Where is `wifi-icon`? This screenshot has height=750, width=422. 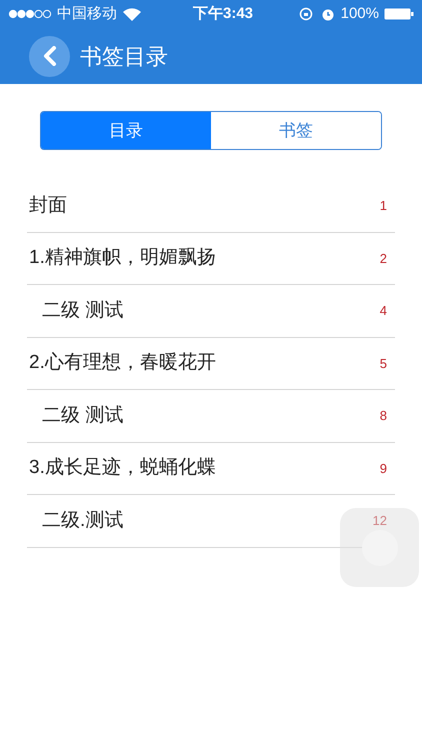
wifi-icon is located at coordinates (132, 14).